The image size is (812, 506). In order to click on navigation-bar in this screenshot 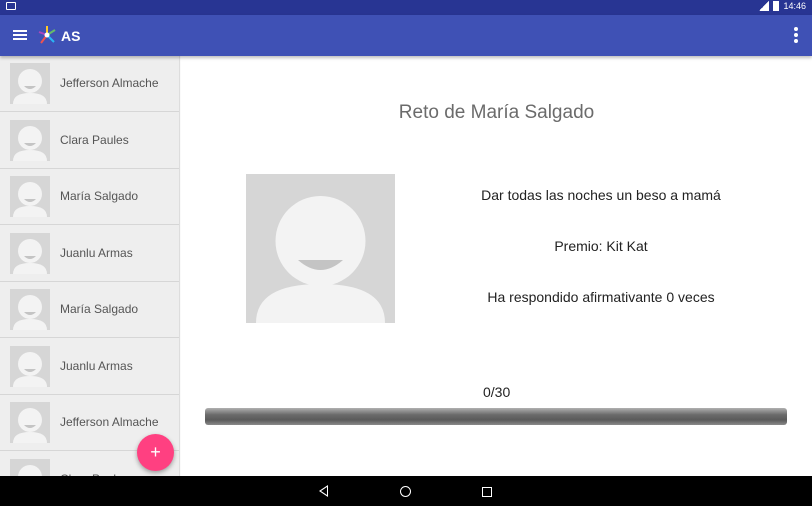, I will do `click(406, 491)`.